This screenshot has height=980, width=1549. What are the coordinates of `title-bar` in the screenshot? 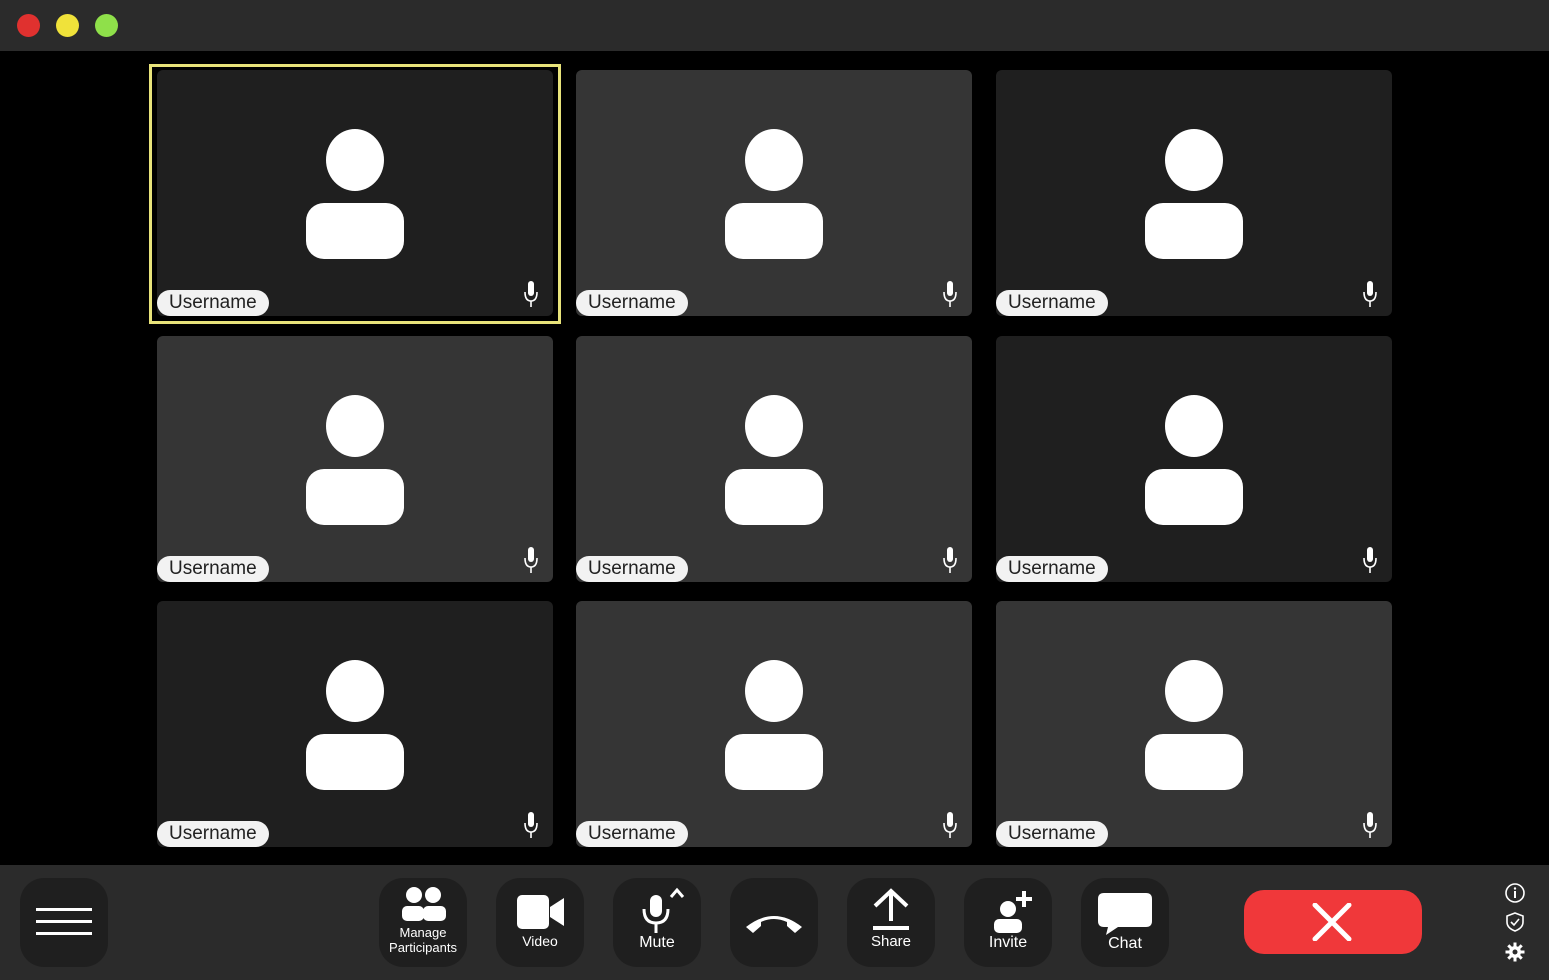 It's located at (774, 25).